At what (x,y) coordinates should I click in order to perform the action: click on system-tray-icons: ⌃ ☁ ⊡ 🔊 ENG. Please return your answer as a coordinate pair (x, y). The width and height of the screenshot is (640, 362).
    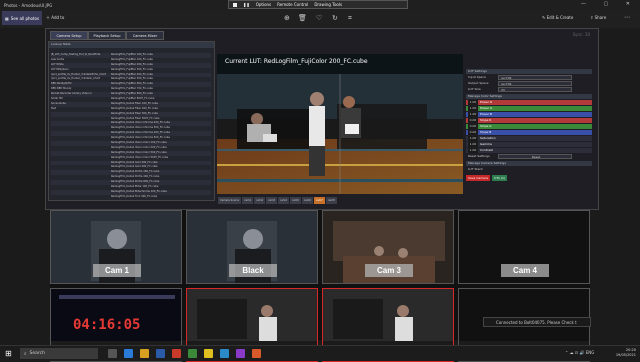
    Looking at the image, I should click on (579, 352).